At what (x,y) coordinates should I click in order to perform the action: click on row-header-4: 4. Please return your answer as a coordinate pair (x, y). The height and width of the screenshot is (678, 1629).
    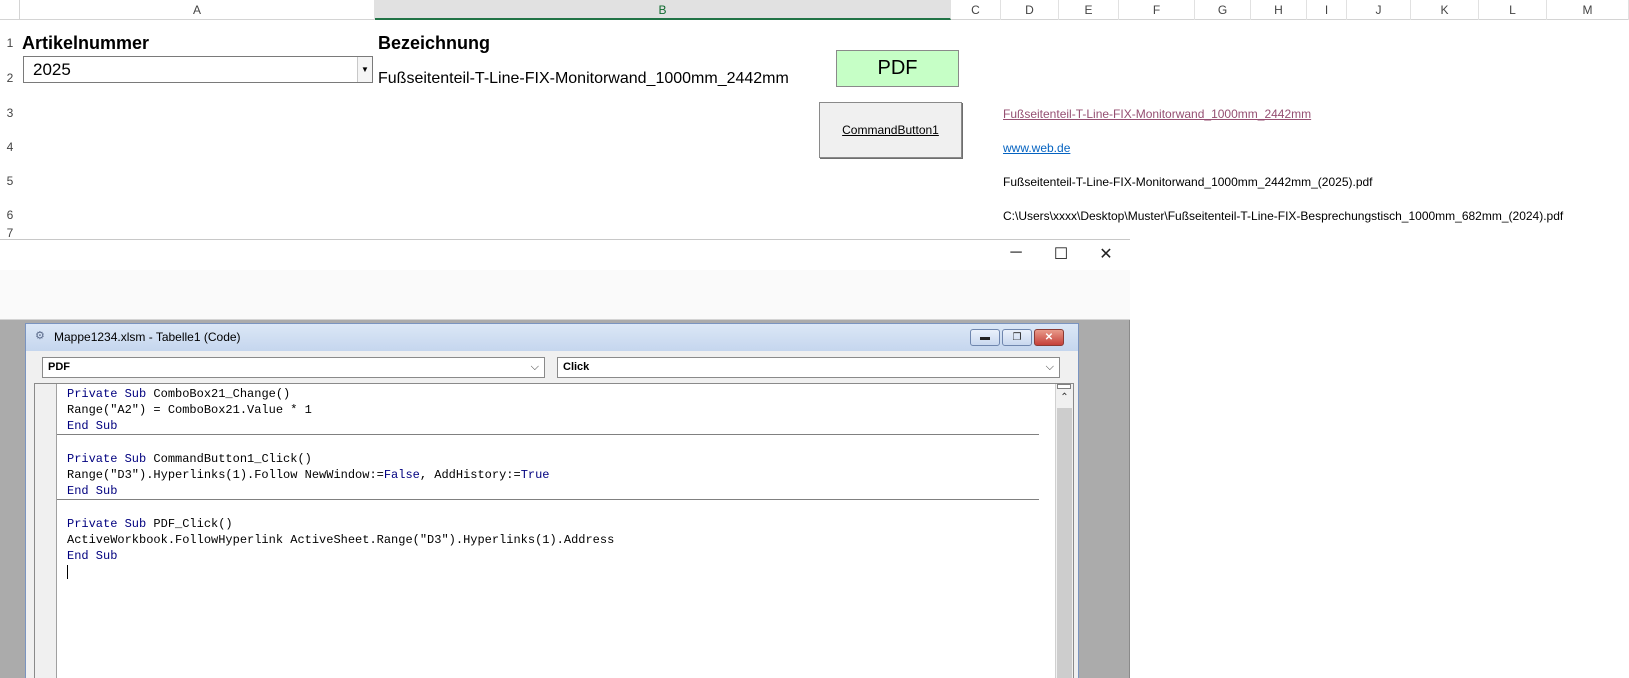
    Looking at the image, I should click on (10, 147).